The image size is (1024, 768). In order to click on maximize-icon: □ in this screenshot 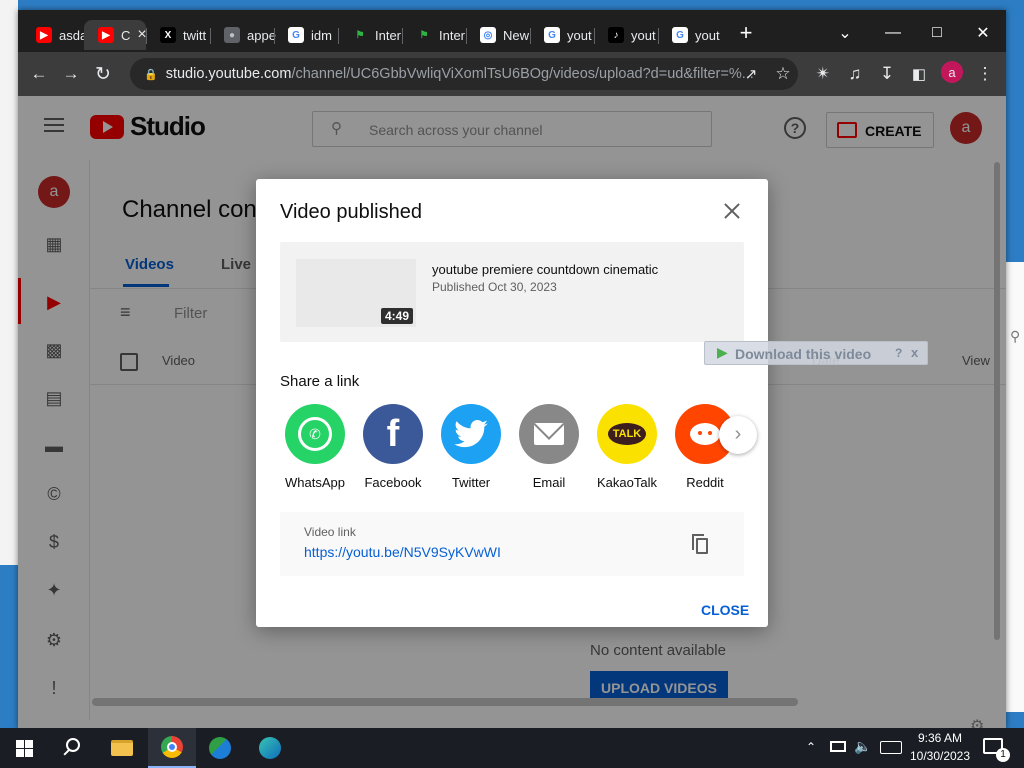, I will do `click(937, 33)`.